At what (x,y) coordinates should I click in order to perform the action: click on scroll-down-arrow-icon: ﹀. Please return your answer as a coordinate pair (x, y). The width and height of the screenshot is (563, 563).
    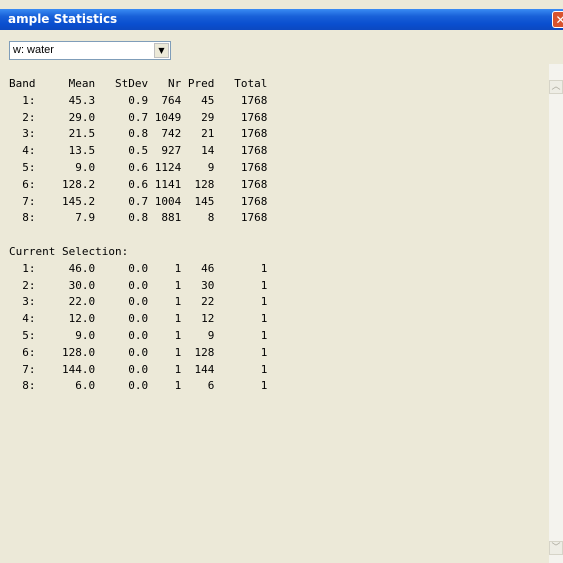
    Looking at the image, I should click on (556, 548).